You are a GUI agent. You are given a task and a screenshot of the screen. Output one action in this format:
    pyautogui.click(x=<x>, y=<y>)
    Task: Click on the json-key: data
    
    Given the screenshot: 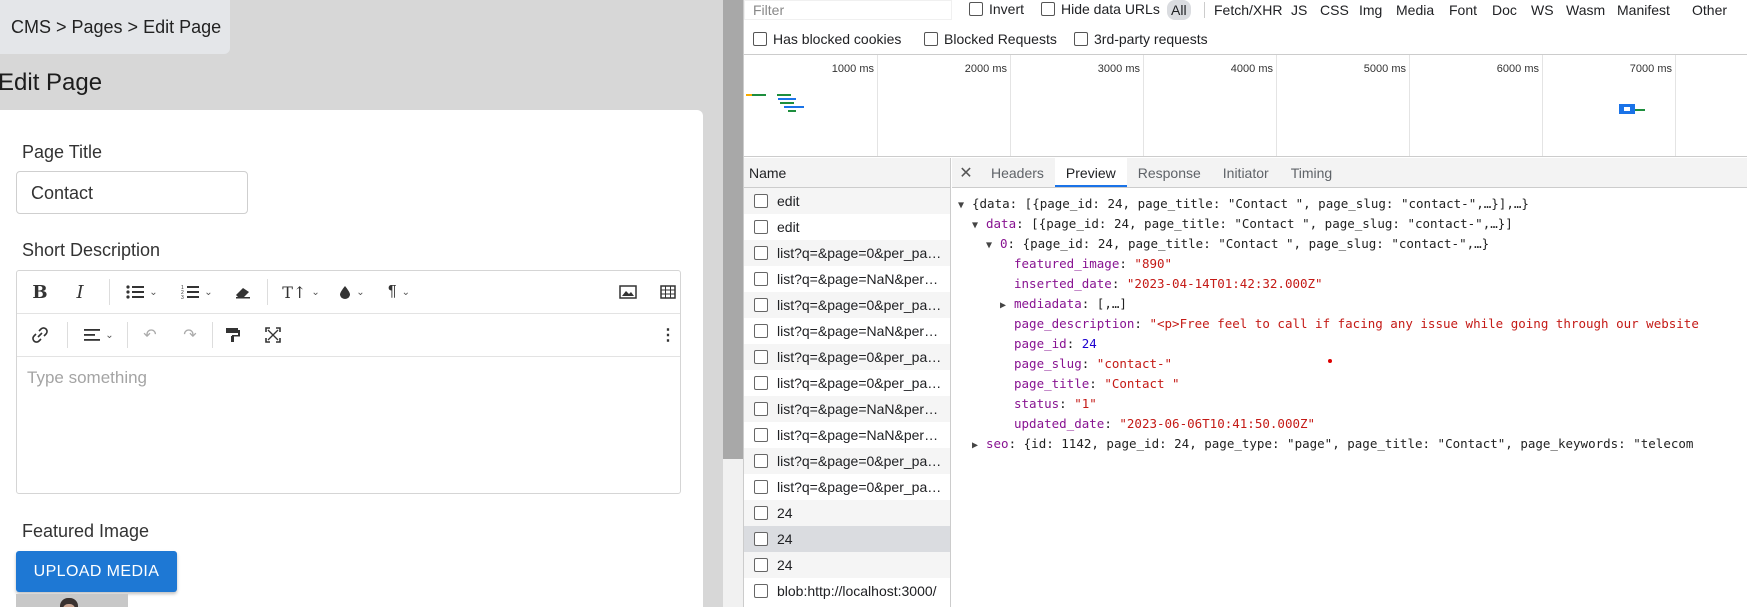 What is the action you would take?
    pyautogui.click(x=1001, y=223)
    